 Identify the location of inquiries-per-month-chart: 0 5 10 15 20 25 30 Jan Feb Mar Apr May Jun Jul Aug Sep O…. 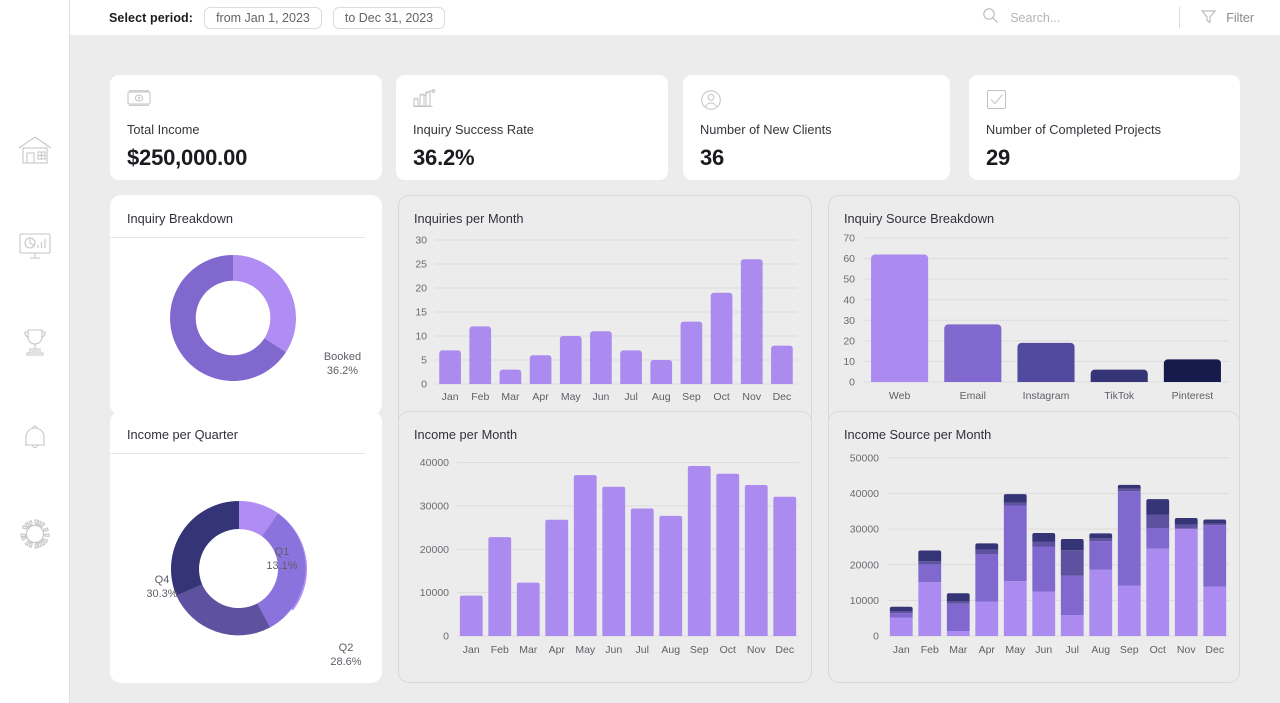
(605, 321).